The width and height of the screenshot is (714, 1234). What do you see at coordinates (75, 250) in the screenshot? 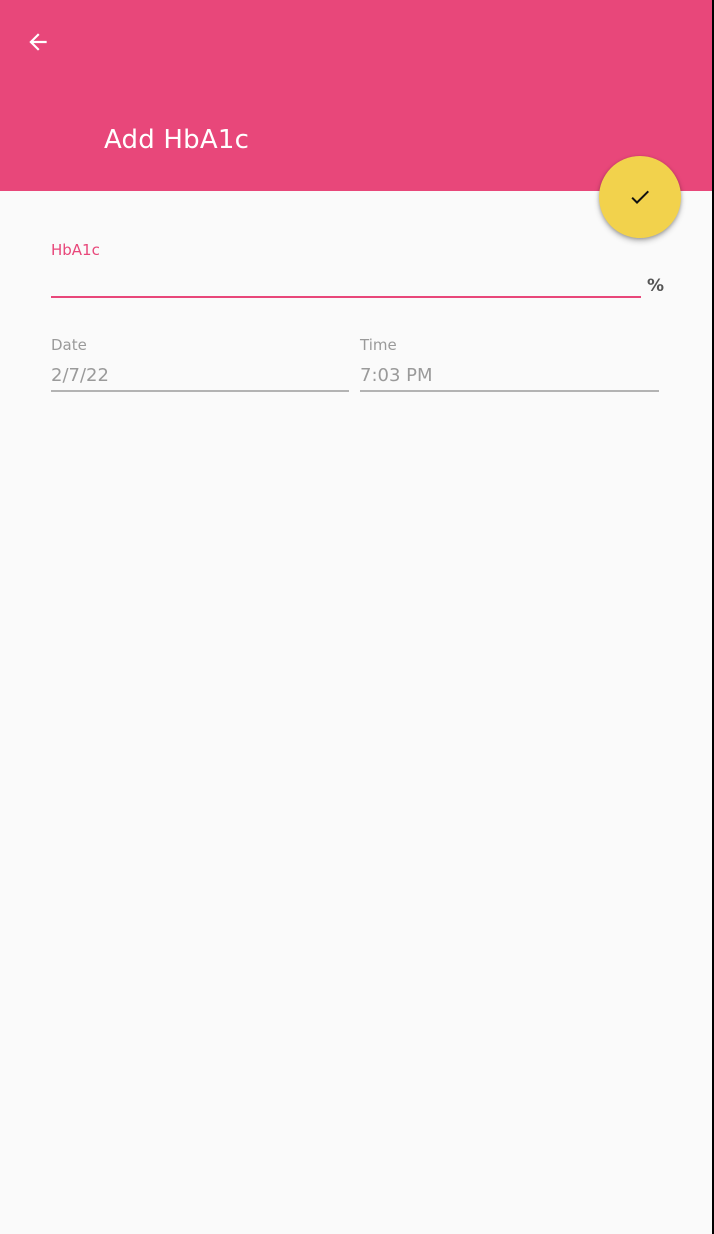
I see `hba1c-label: HbA1c` at bounding box center [75, 250].